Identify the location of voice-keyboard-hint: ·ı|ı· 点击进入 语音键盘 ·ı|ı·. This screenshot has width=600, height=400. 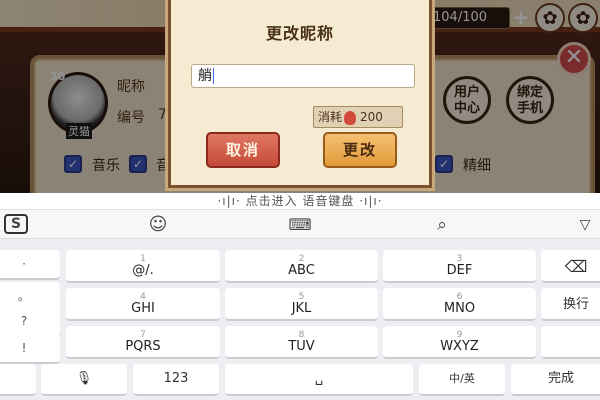
(300, 201).